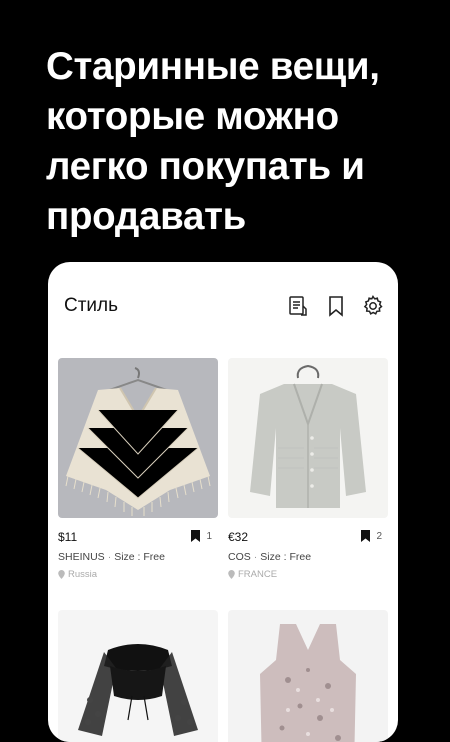 This screenshot has width=450, height=742. I want to click on save-button: 2, so click(371, 536).